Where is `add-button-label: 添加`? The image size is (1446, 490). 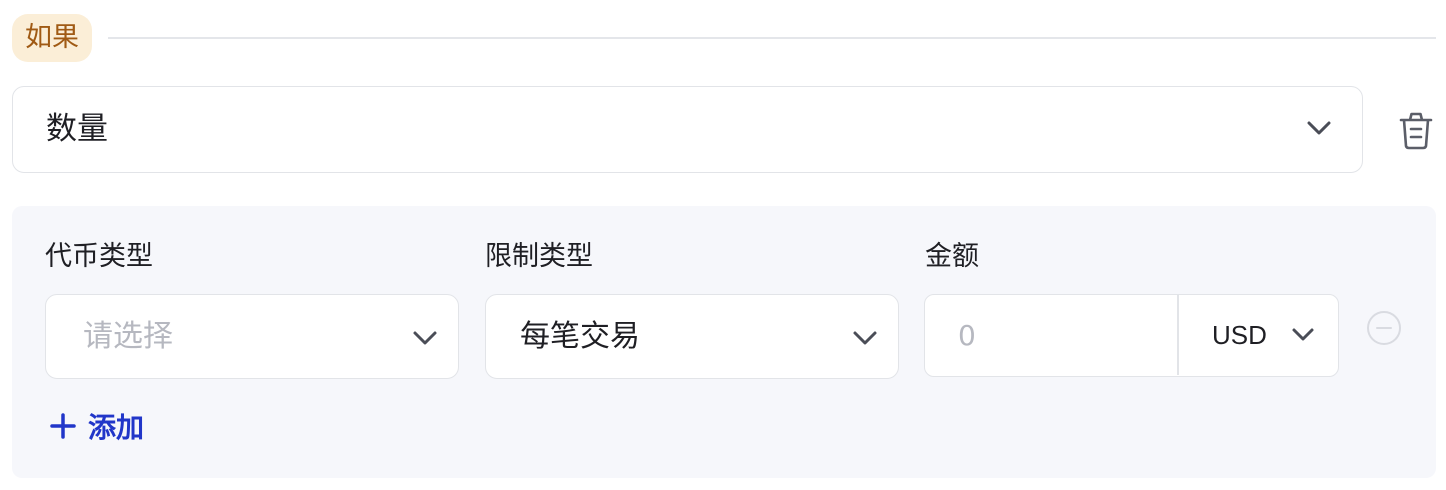 add-button-label: 添加 is located at coordinates (116, 427).